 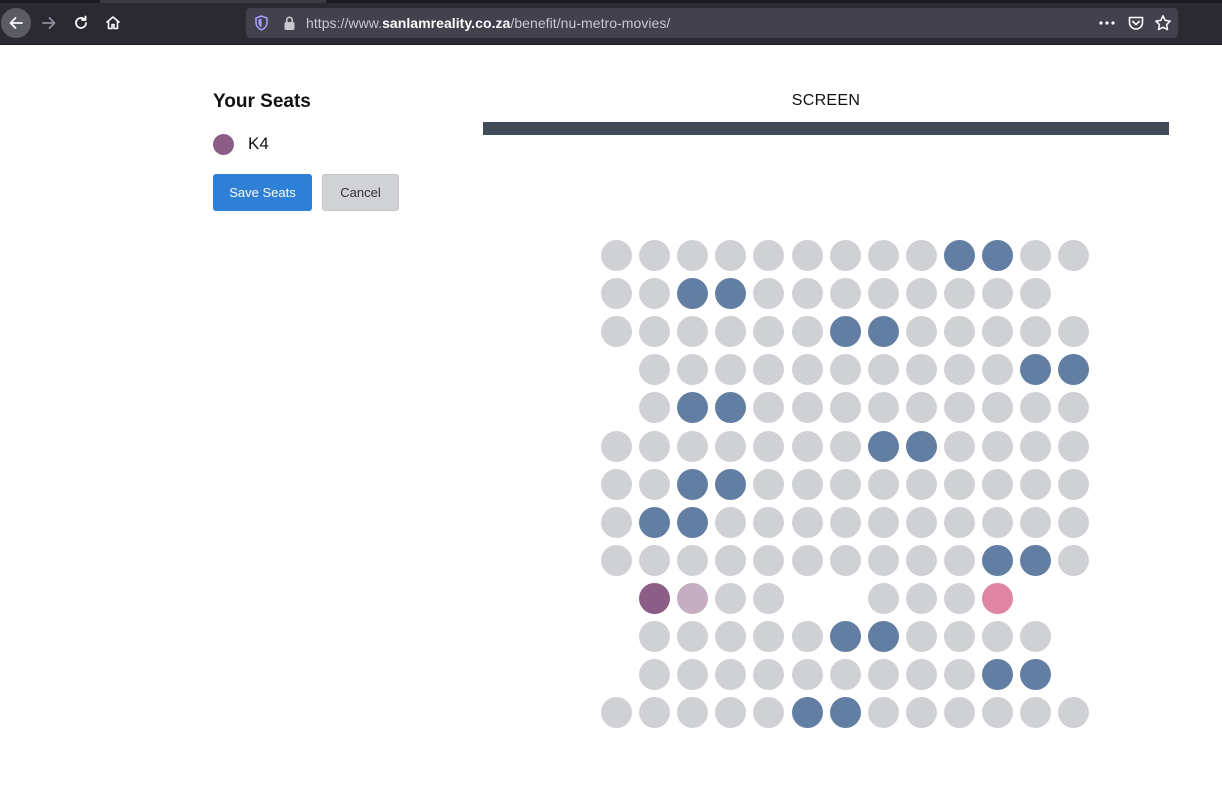 What do you see at coordinates (692, 598) in the screenshot?
I see `seat-selected-adjacent` at bounding box center [692, 598].